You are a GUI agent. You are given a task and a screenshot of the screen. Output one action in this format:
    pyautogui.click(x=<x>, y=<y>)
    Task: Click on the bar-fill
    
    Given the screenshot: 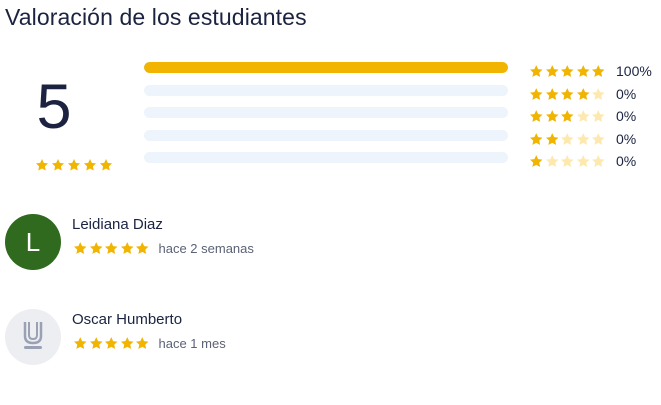 What is the action you would take?
    pyautogui.click(x=326, y=67)
    